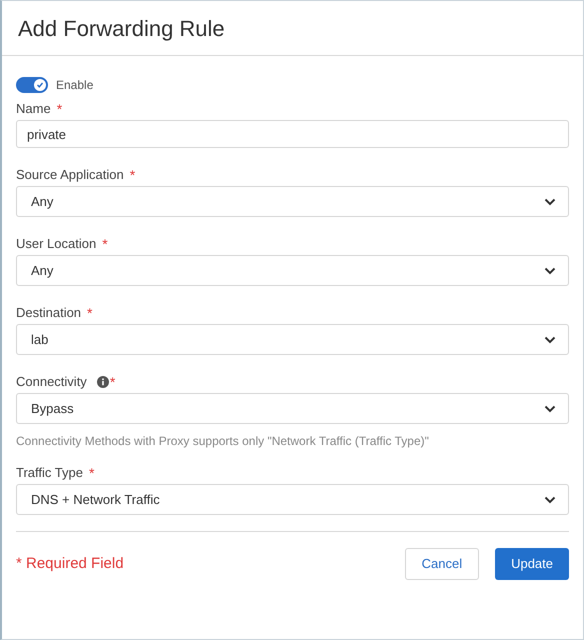  Describe the element at coordinates (121, 28) in the screenshot. I see `dialog-title: Add Forwarding Rule` at that location.